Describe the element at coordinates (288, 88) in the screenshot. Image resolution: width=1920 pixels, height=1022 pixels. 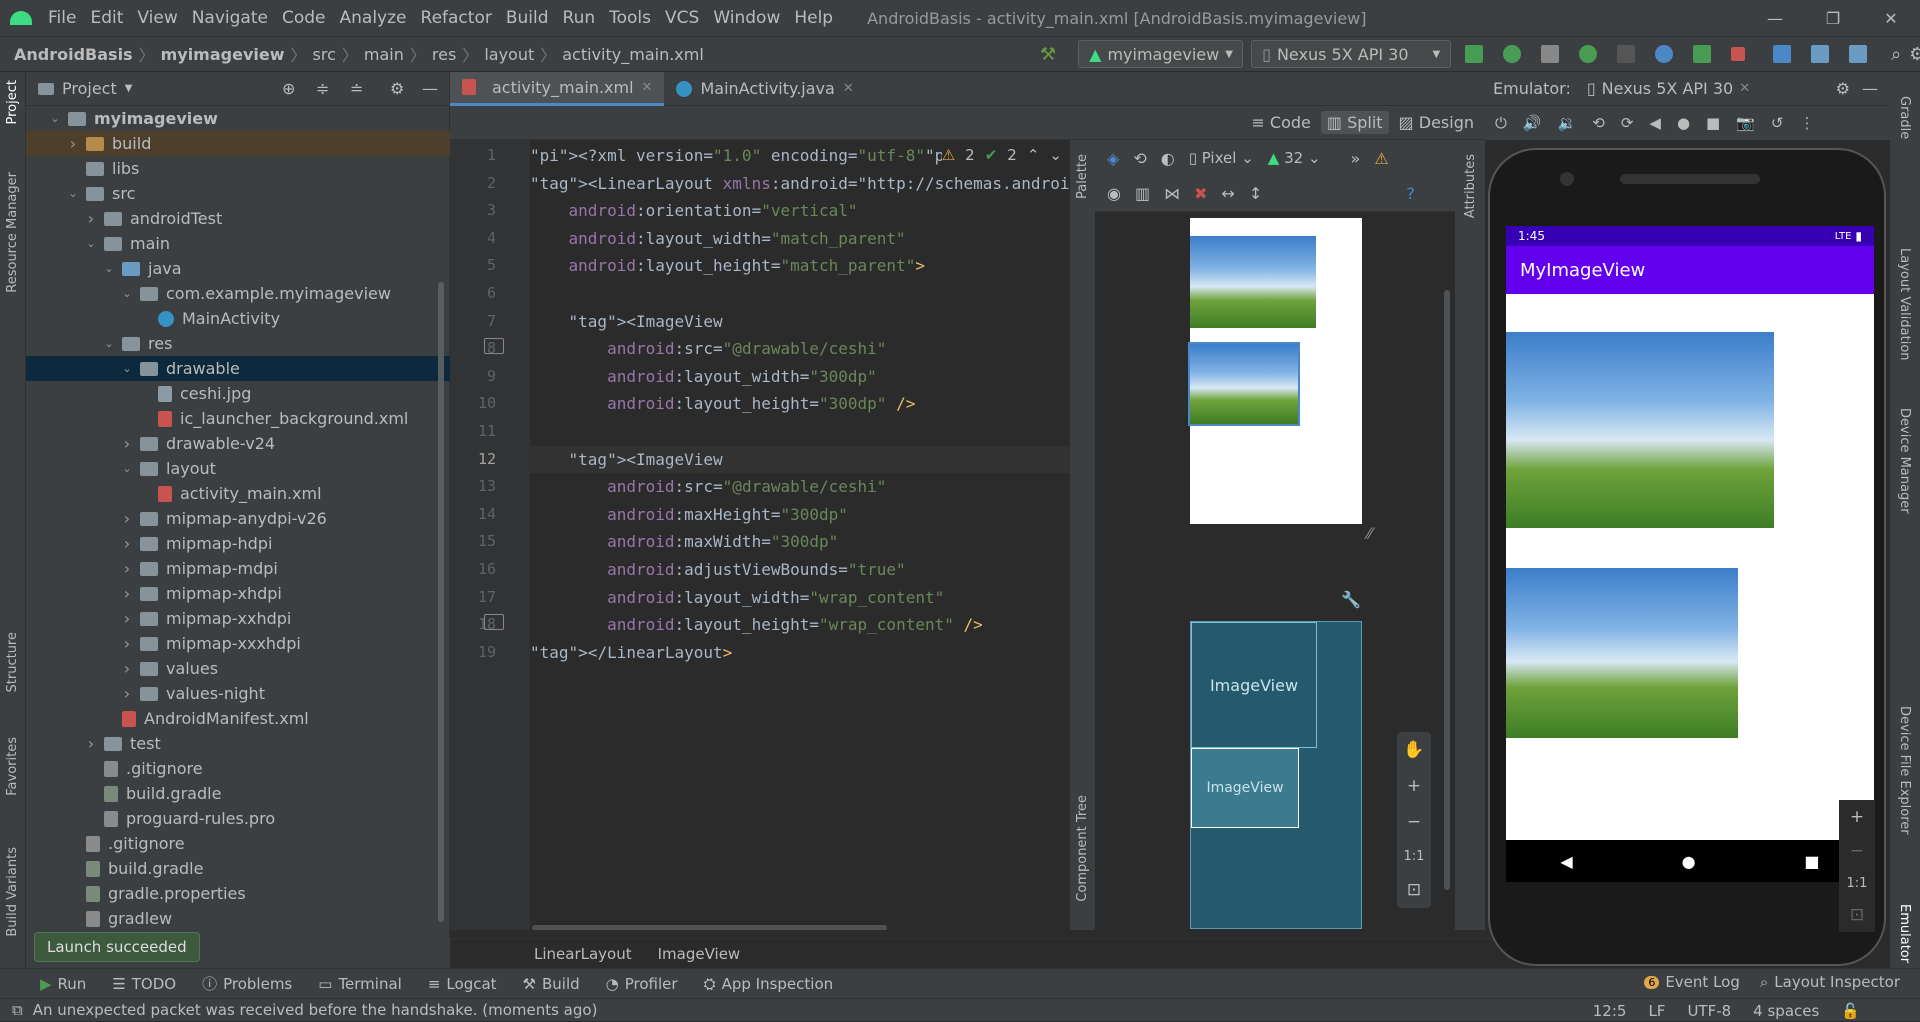
I see `locate-icon: ⊕` at that location.